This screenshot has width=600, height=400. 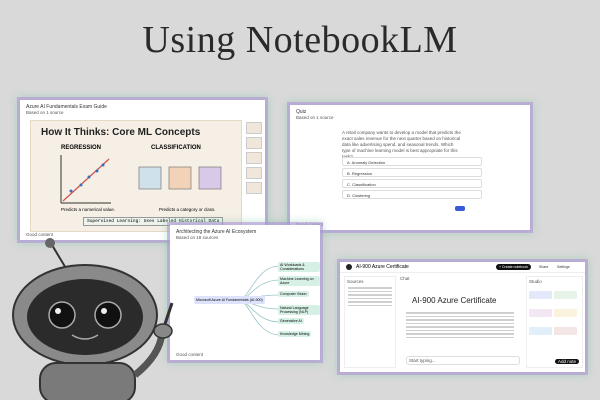 What do you see at coordinates (293, 294) in the screenshot?
I see `mind-map-node: Computer Vision` at bounding box center [293, 294].